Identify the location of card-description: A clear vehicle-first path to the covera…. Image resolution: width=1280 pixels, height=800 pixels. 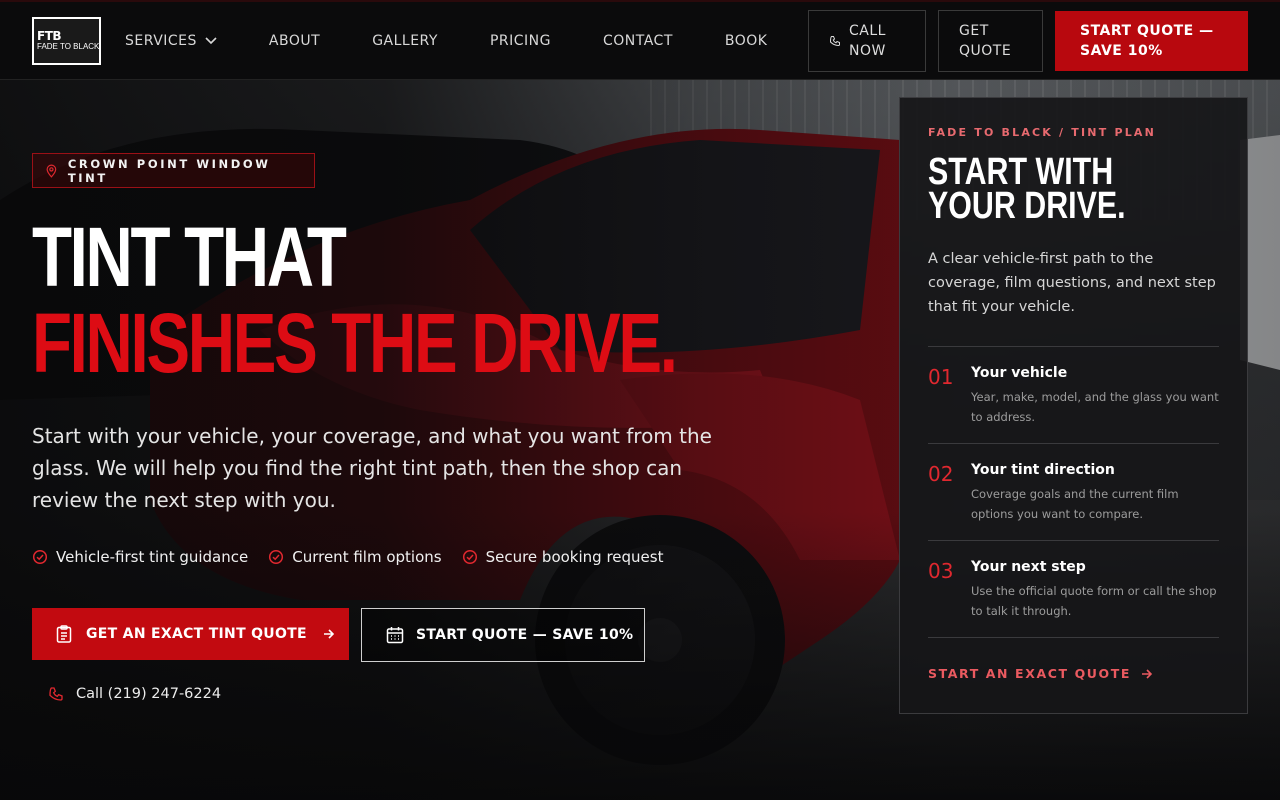
(1072, 283).